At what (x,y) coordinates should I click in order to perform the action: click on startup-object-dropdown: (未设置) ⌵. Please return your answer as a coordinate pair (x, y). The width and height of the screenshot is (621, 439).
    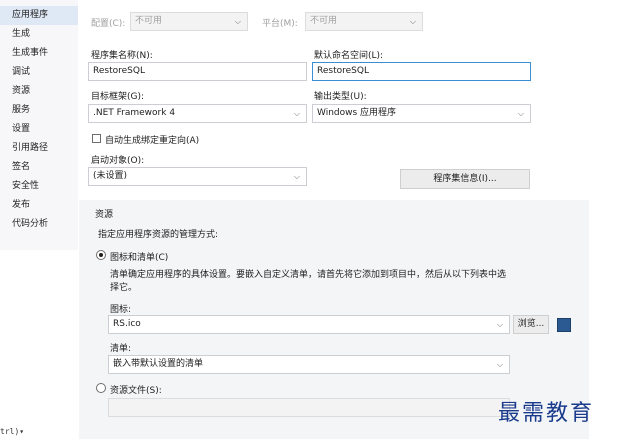
    Looking at the image, I should click on (197, 176).